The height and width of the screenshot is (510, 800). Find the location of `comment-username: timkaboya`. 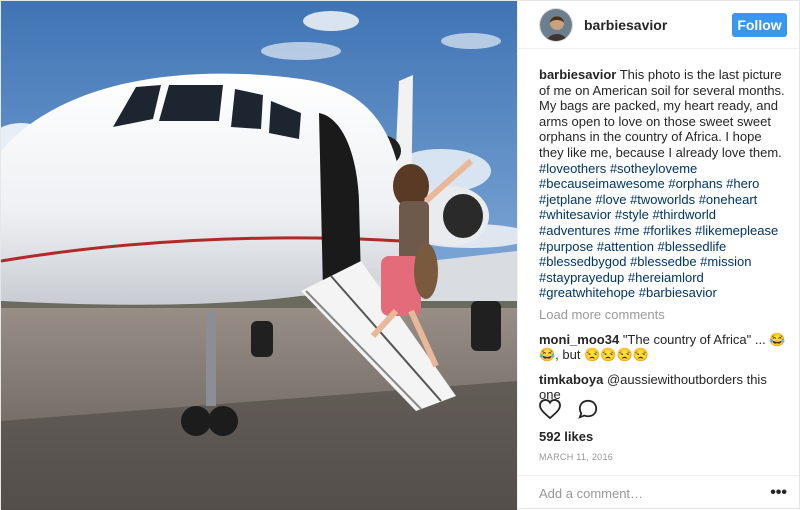

comment-username: timkaboya is located at coordinates (571, 379).